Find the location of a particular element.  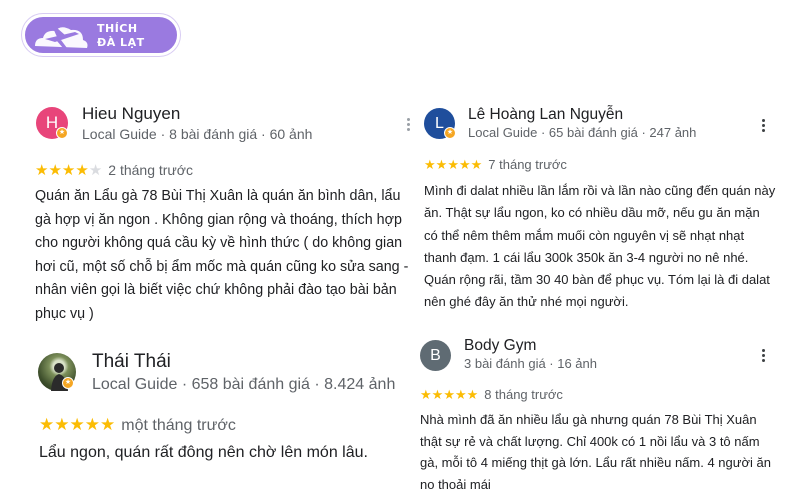

reviewer-name: Hieu Nguyen is located at coordinates (131, 114).